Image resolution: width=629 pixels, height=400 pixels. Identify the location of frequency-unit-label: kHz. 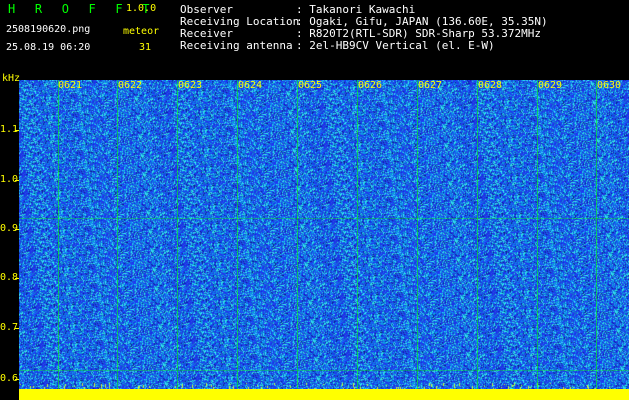
(11, 78).